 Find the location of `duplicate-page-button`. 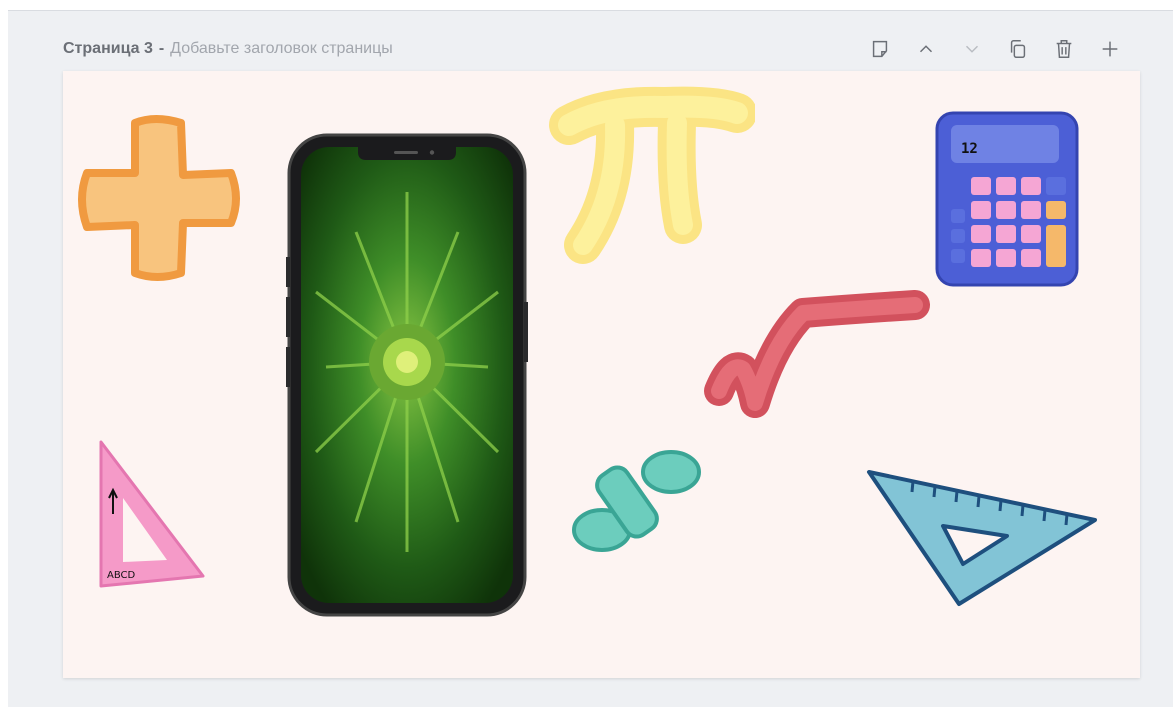

duplicate-page-button is located at coordinates (1018, 49).